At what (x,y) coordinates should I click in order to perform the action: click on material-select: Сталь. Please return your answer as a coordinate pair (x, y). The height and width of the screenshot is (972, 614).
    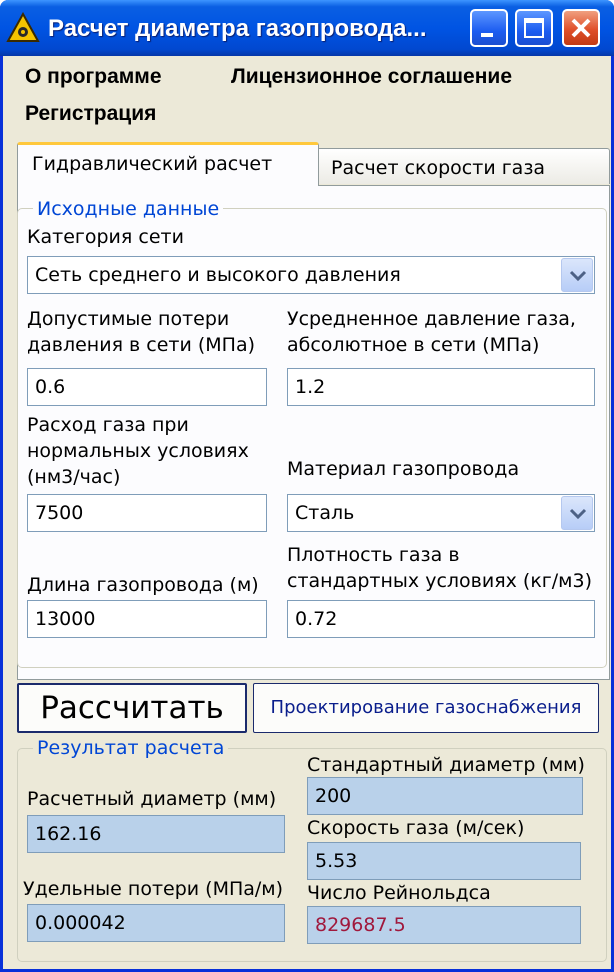
    Looking at the image, I should click on (441, 513).